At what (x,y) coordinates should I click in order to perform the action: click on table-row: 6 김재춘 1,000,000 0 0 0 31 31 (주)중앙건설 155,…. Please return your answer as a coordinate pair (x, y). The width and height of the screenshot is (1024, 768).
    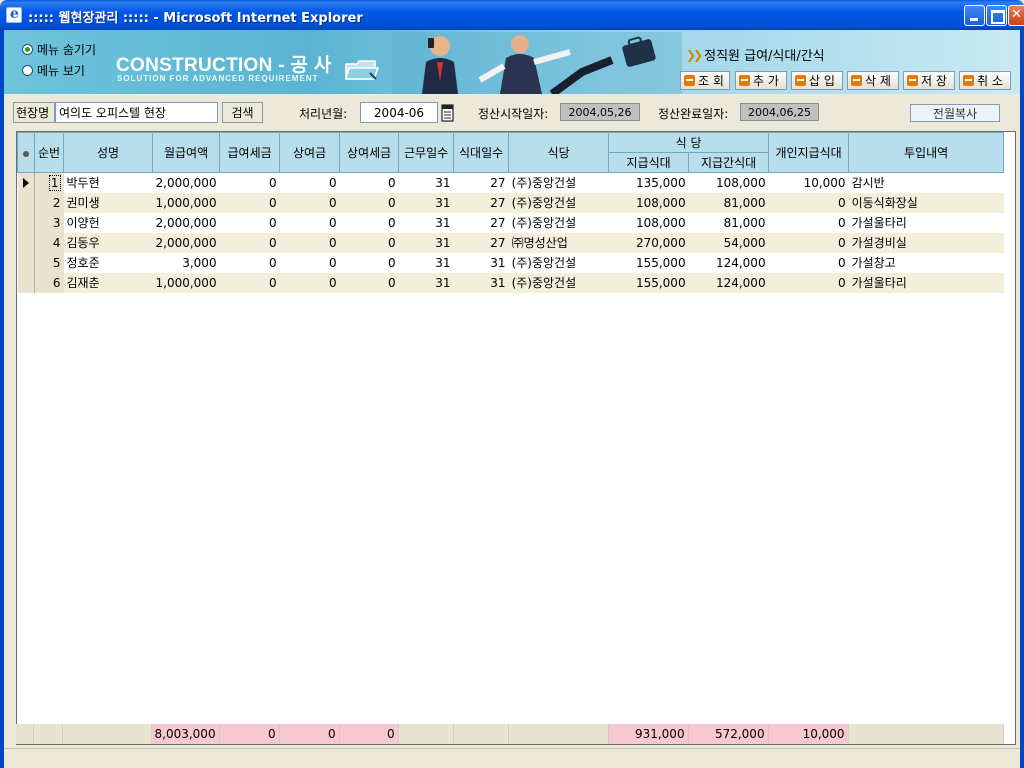
    Looking at the image, I should click on (510, 282).